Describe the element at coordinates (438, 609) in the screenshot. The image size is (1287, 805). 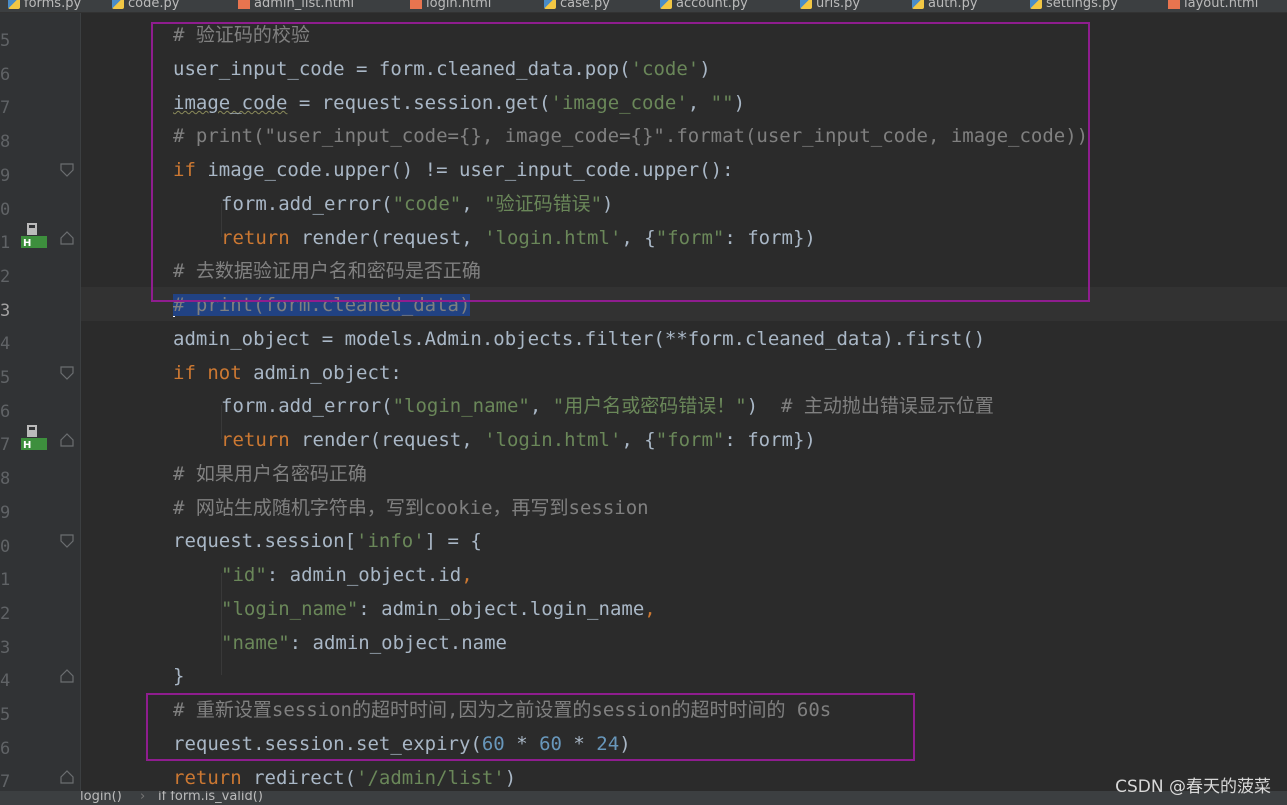
I see `code-line: "login_name": admin_object.login_name,` at that location.